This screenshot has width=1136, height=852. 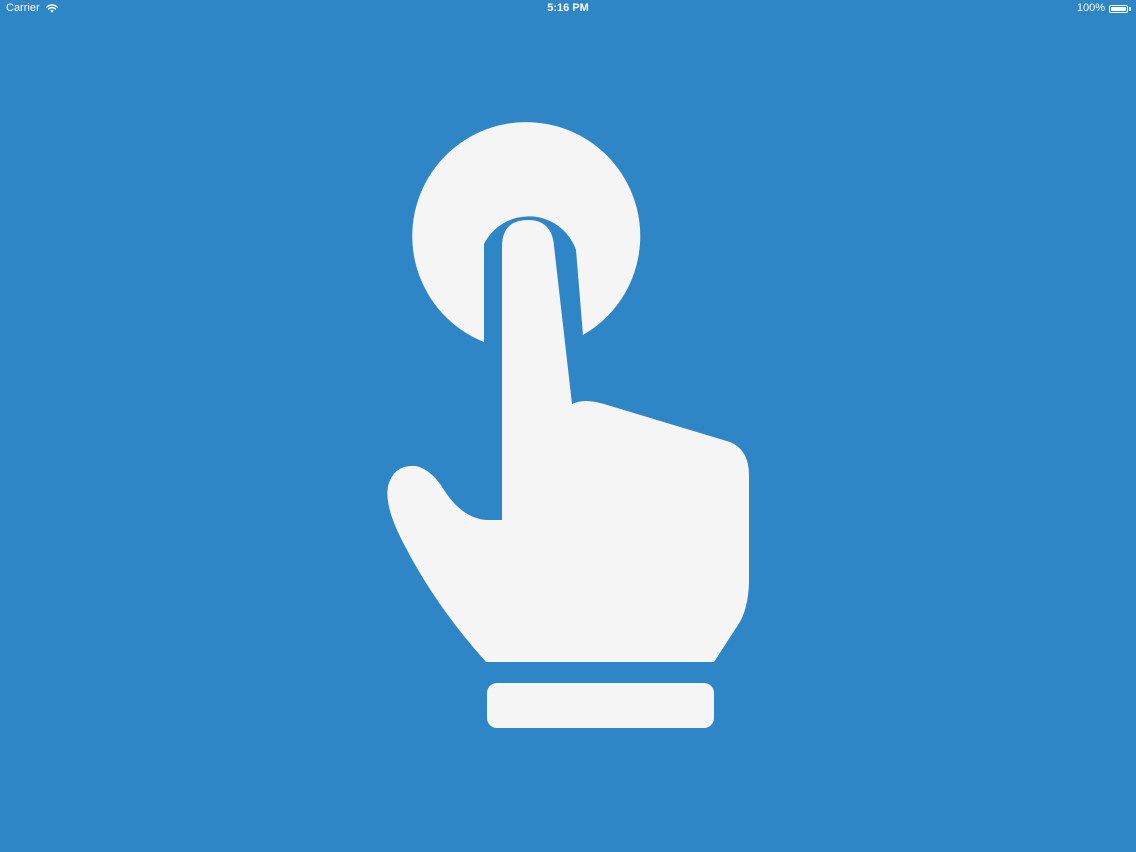 What do you see at coordinates (1090, 8) in the screenshot?
I see `battery-percent: 100%` at bounding box center [1090, 8].